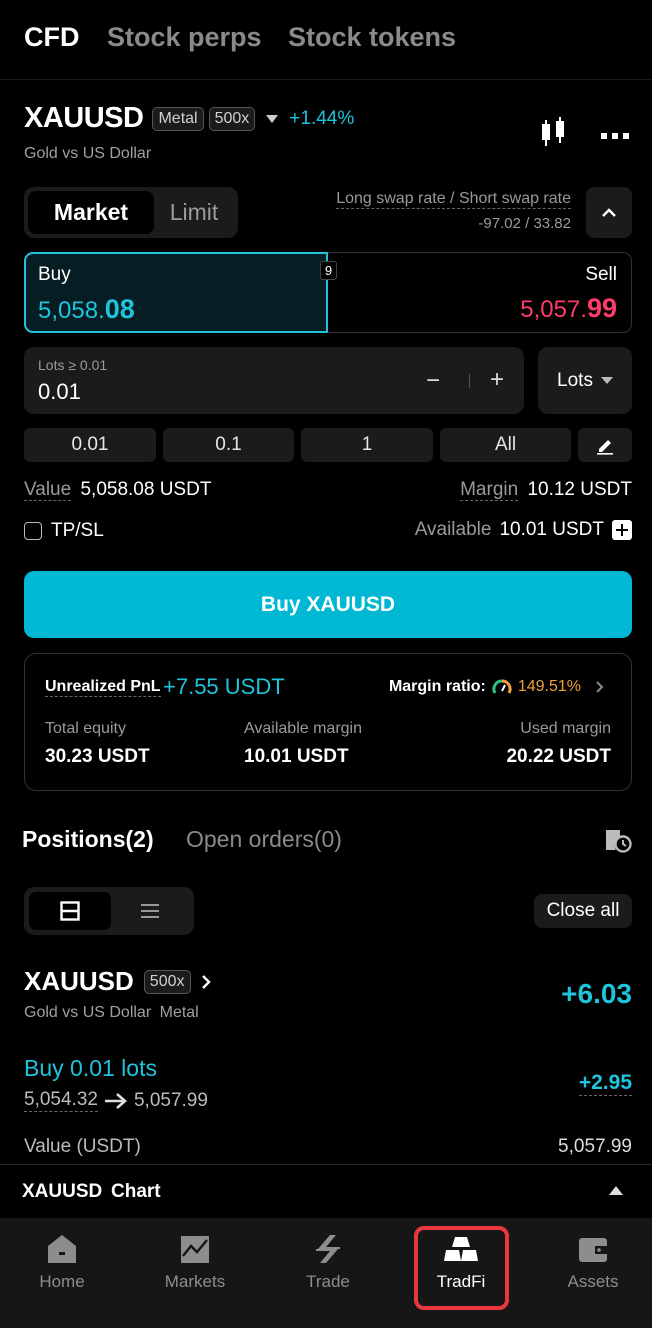  I want to click on buy-quote-box: Buy 5,058.08, so click(176, 292).